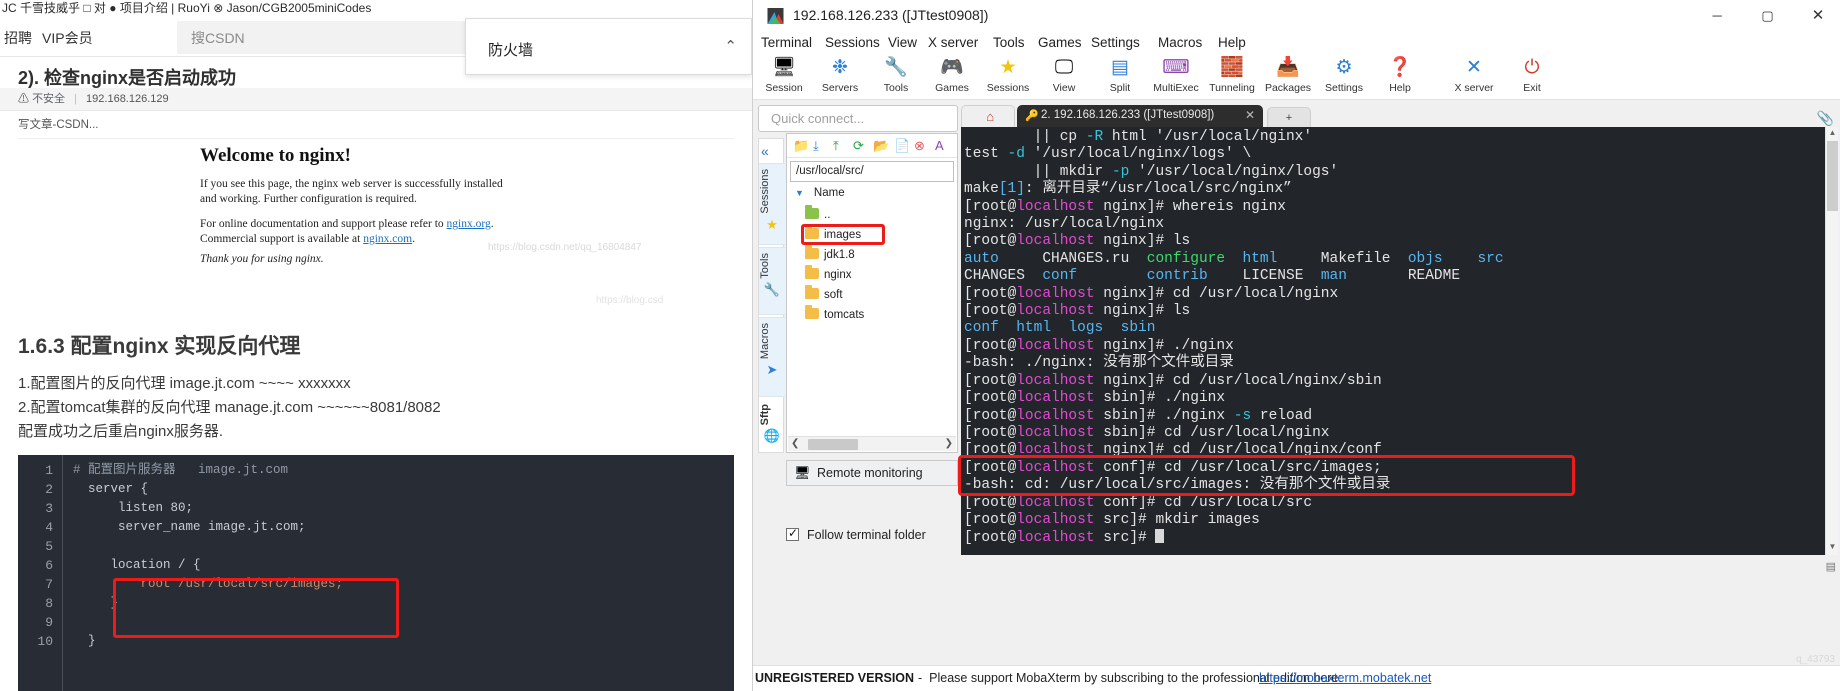 The width and height of the screenshot is (1840, 691). I want to click on session-icon: 🖥, so click(784, 67).